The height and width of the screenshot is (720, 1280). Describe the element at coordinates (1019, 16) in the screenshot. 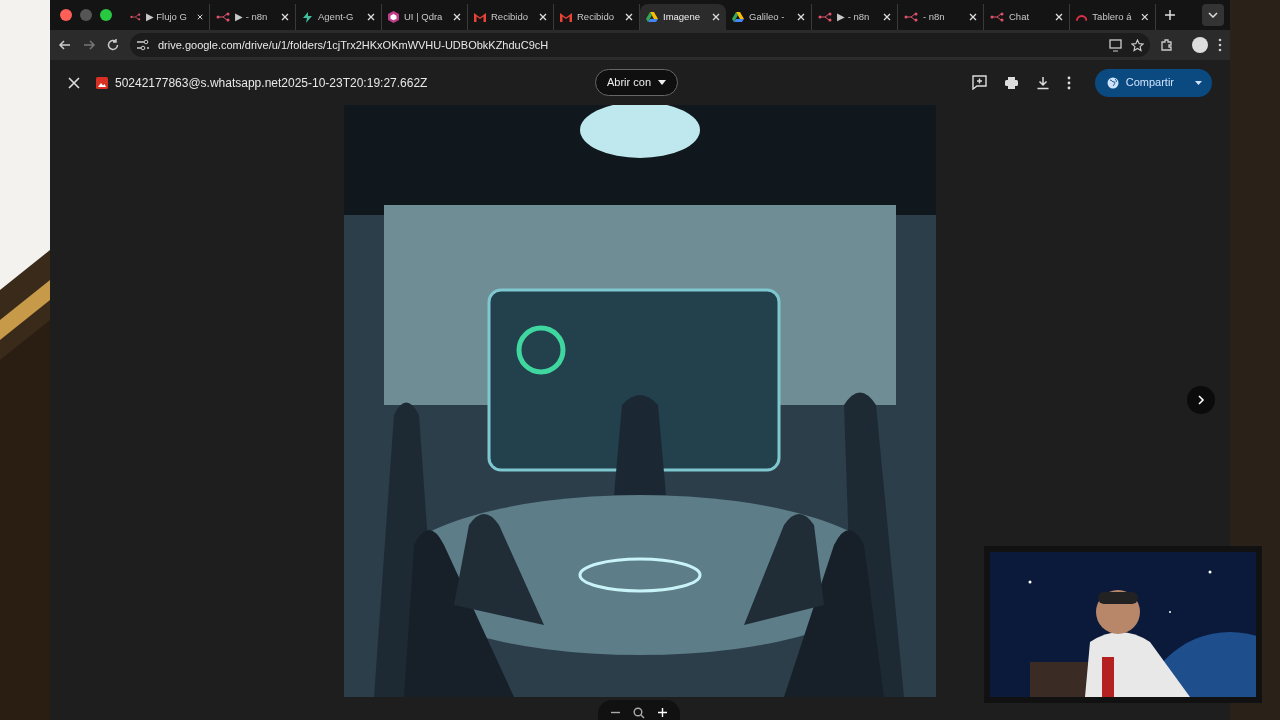

I see `tab-title: Chat` at that location.